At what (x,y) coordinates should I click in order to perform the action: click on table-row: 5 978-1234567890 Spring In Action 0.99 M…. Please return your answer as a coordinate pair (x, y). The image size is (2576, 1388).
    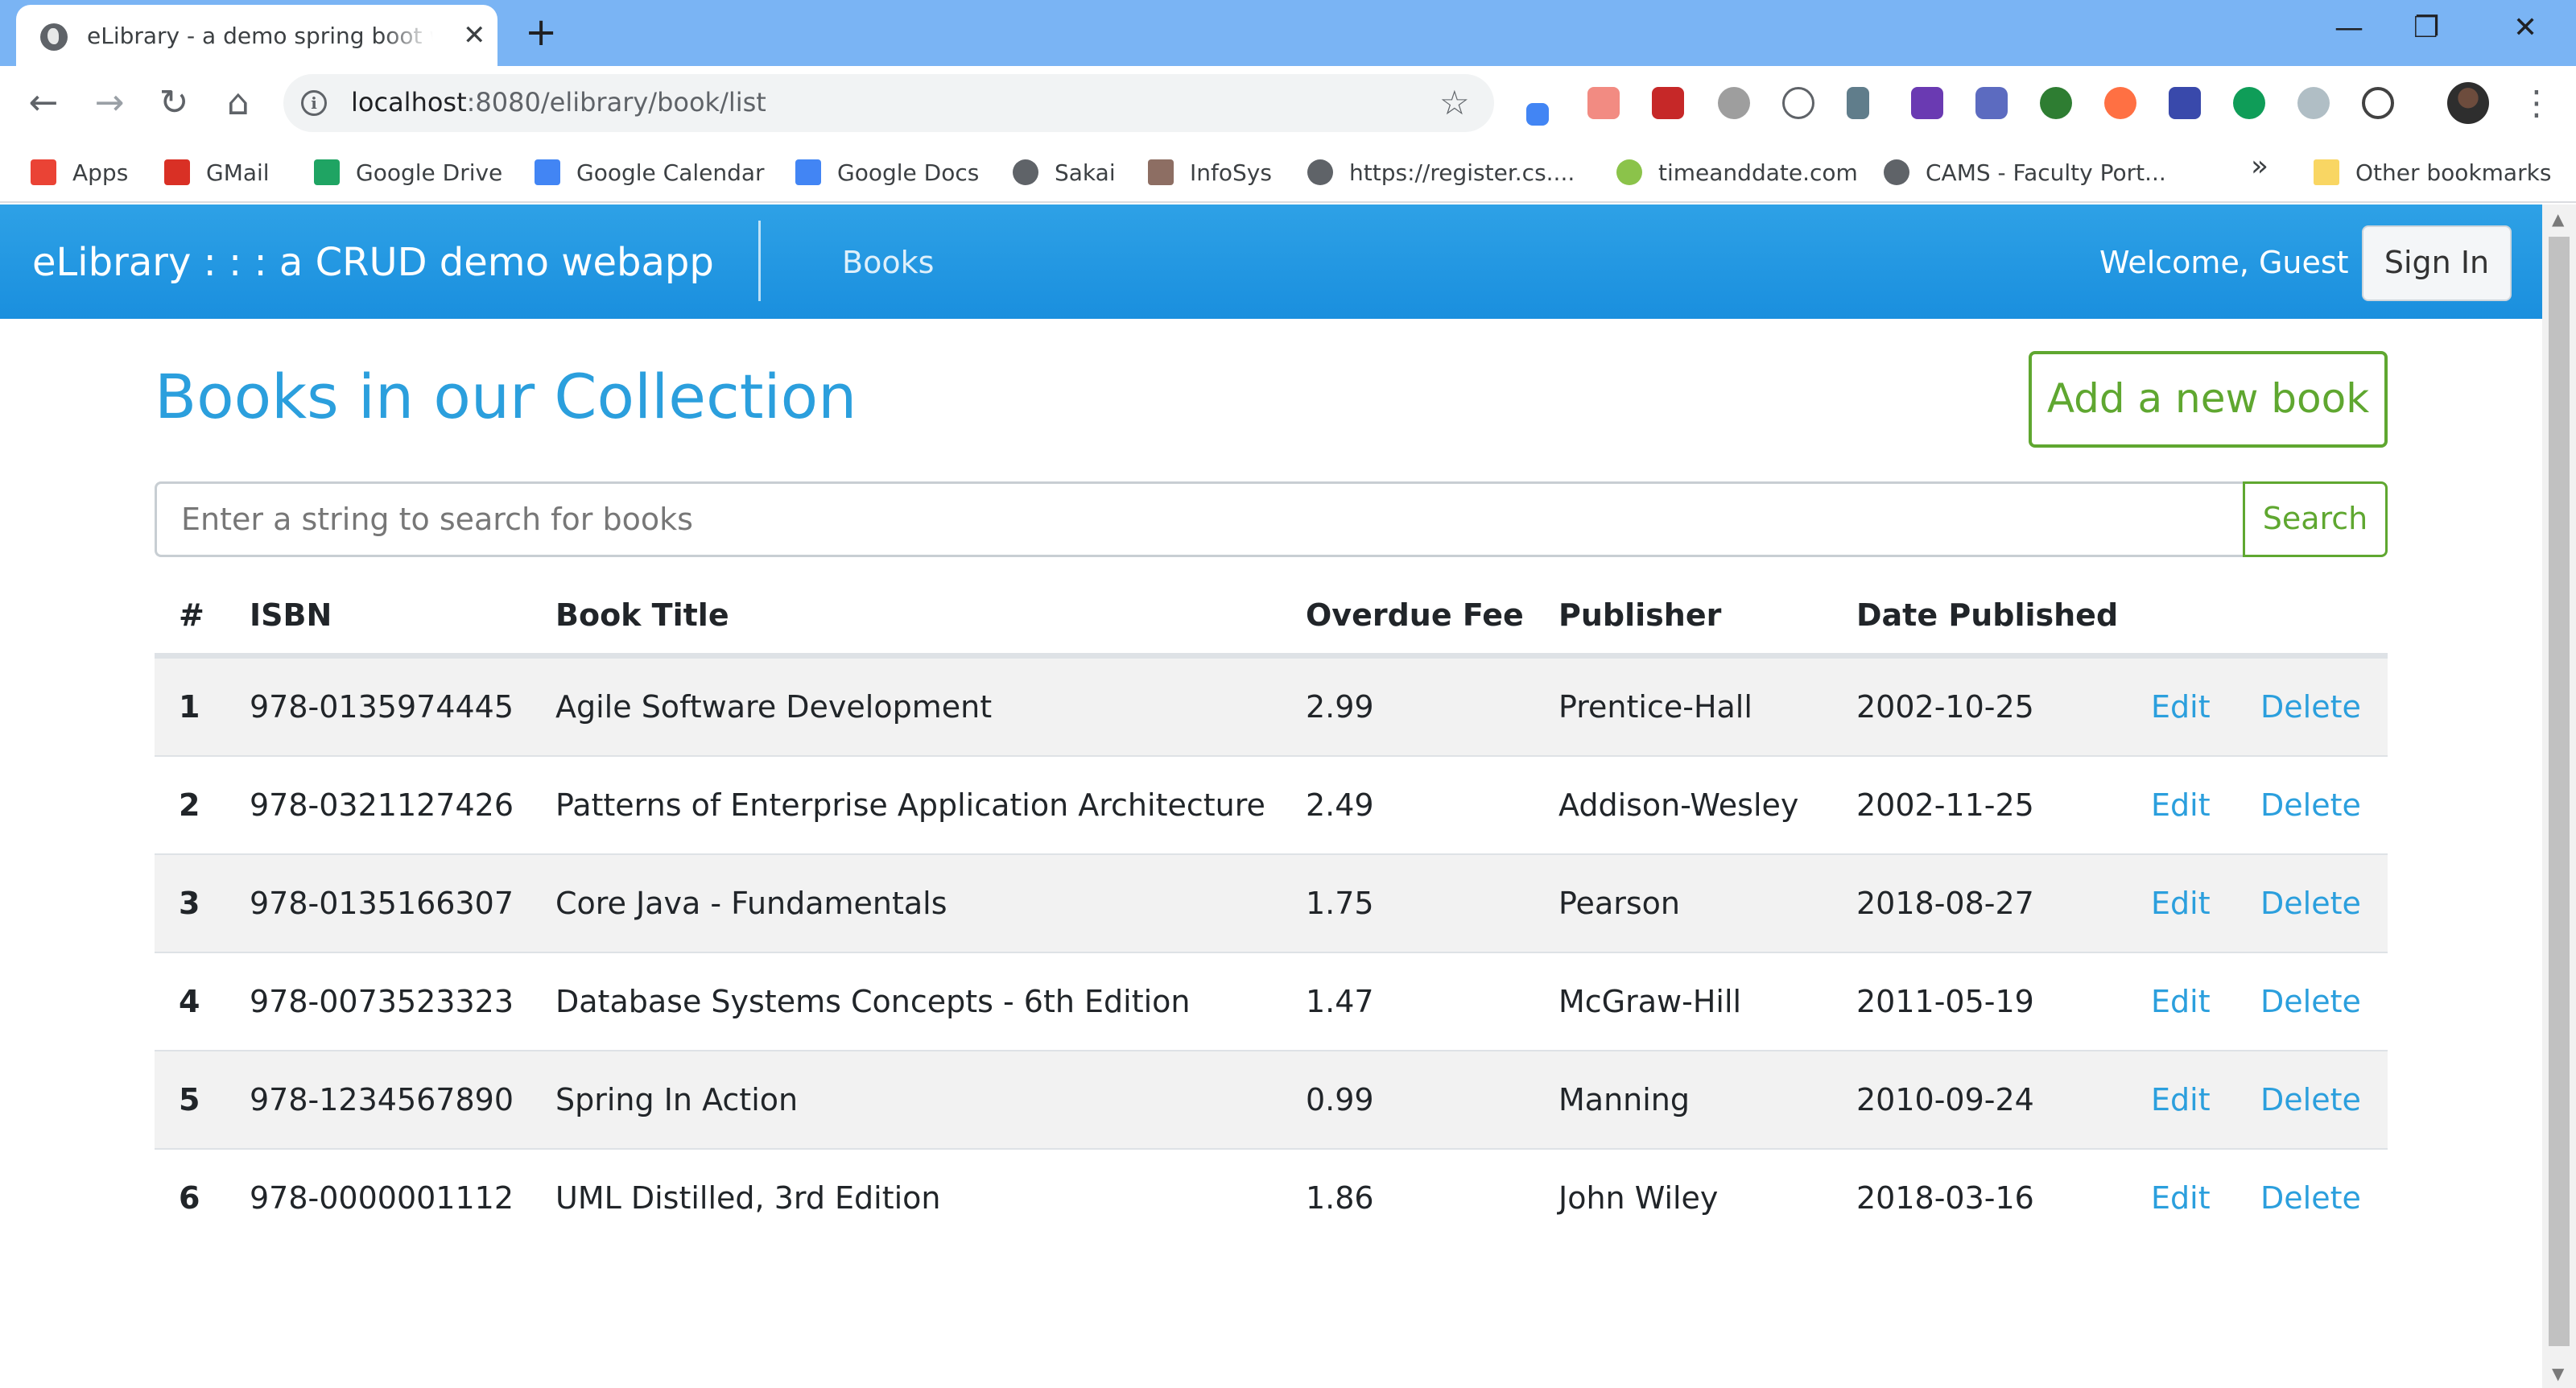
    Looking at the image, I should click on (1271, 1099).